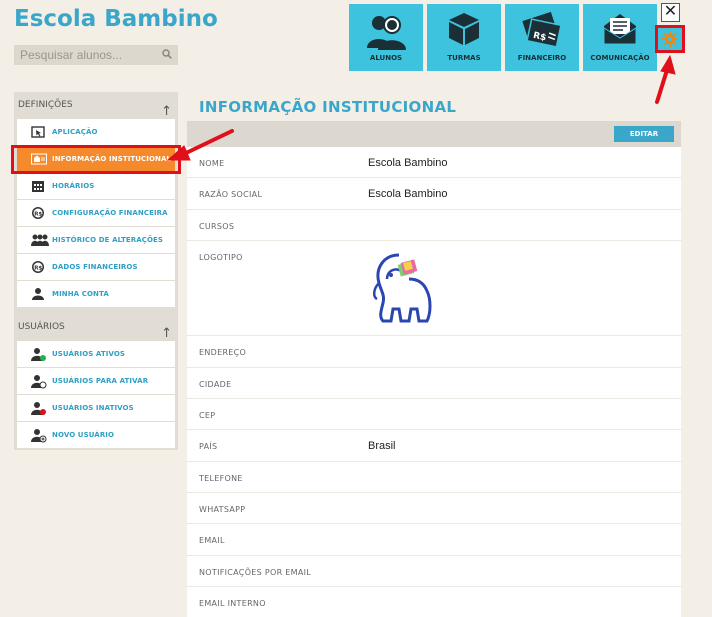 This screenshot has height=617, width=712. What do you see at coordinates (665, 79) in the screenshot?
I see `arrow-to-settings` at bounding box center [665, 79].